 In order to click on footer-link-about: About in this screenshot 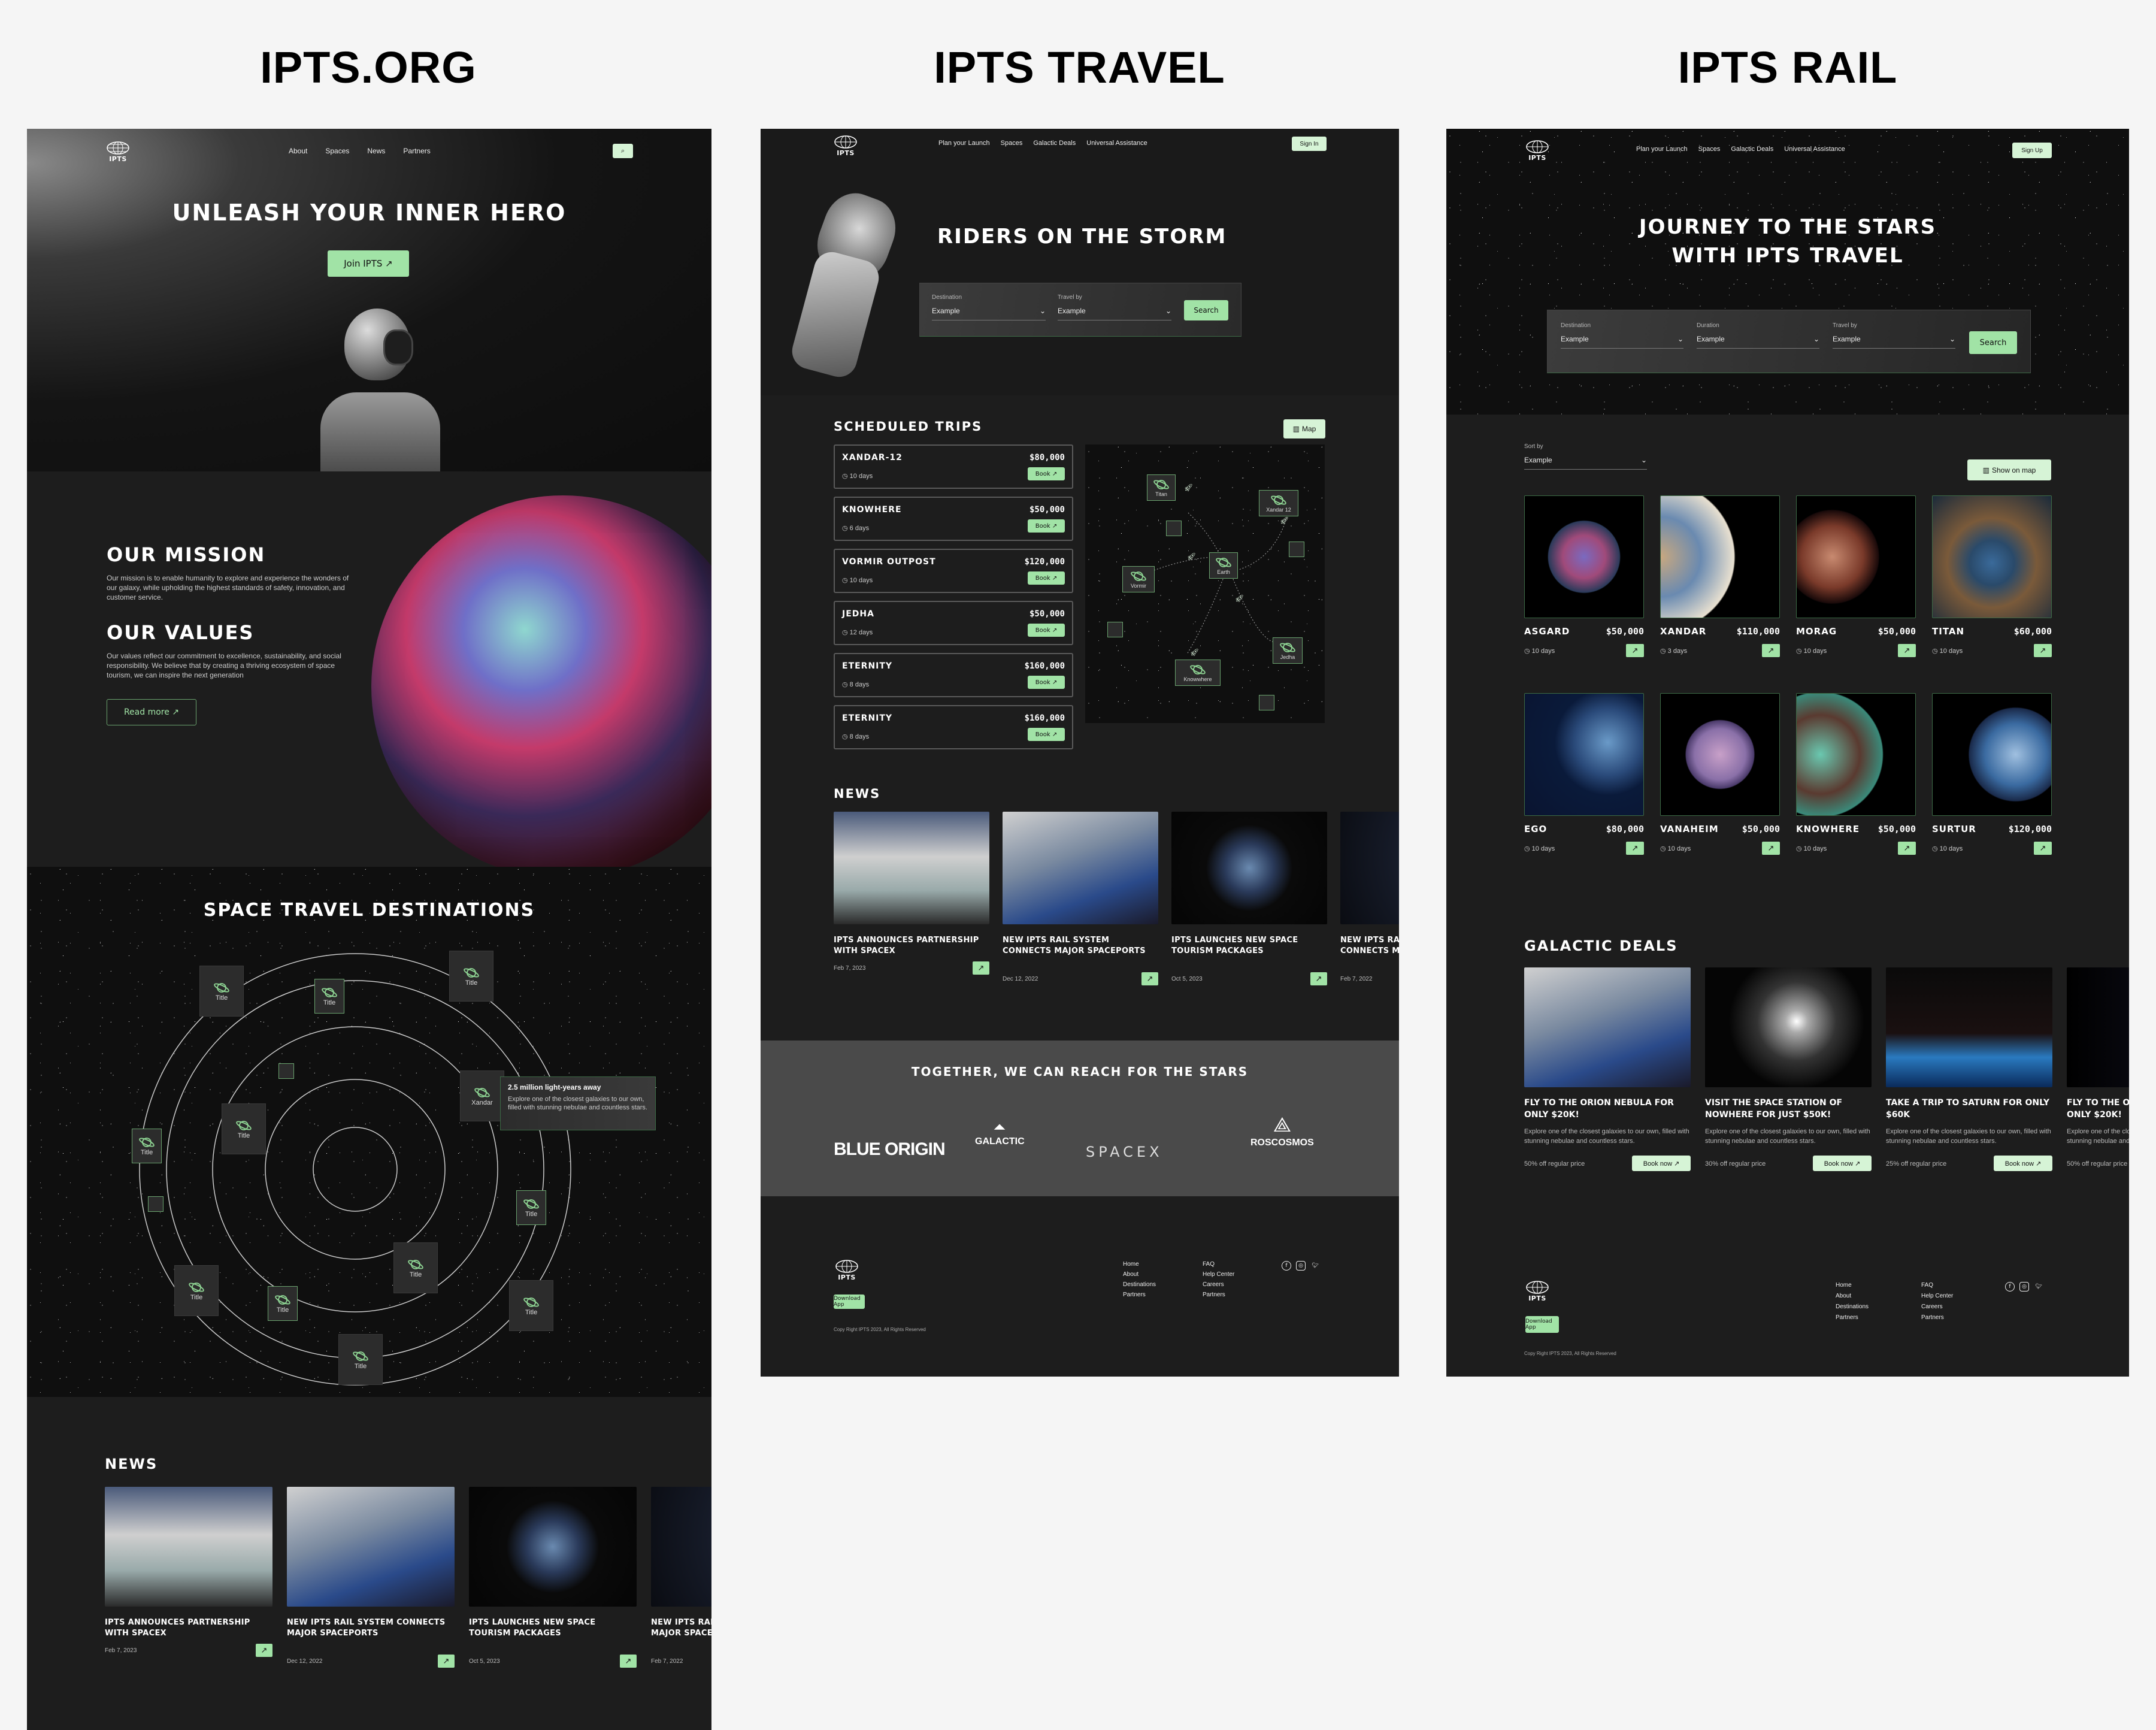, I will do `click(1878, 1296)`.